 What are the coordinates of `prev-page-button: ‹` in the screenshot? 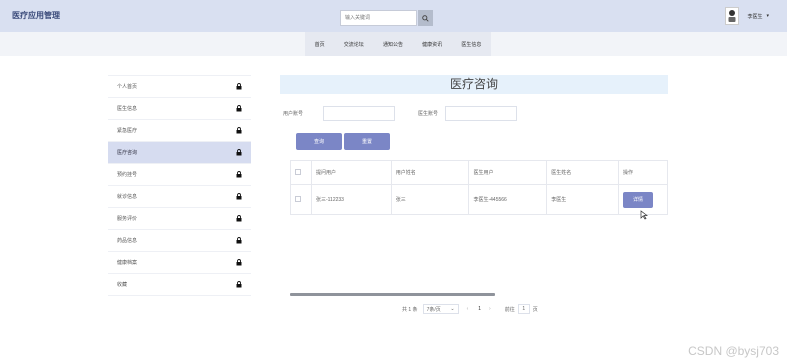 It's located at (468, 309).